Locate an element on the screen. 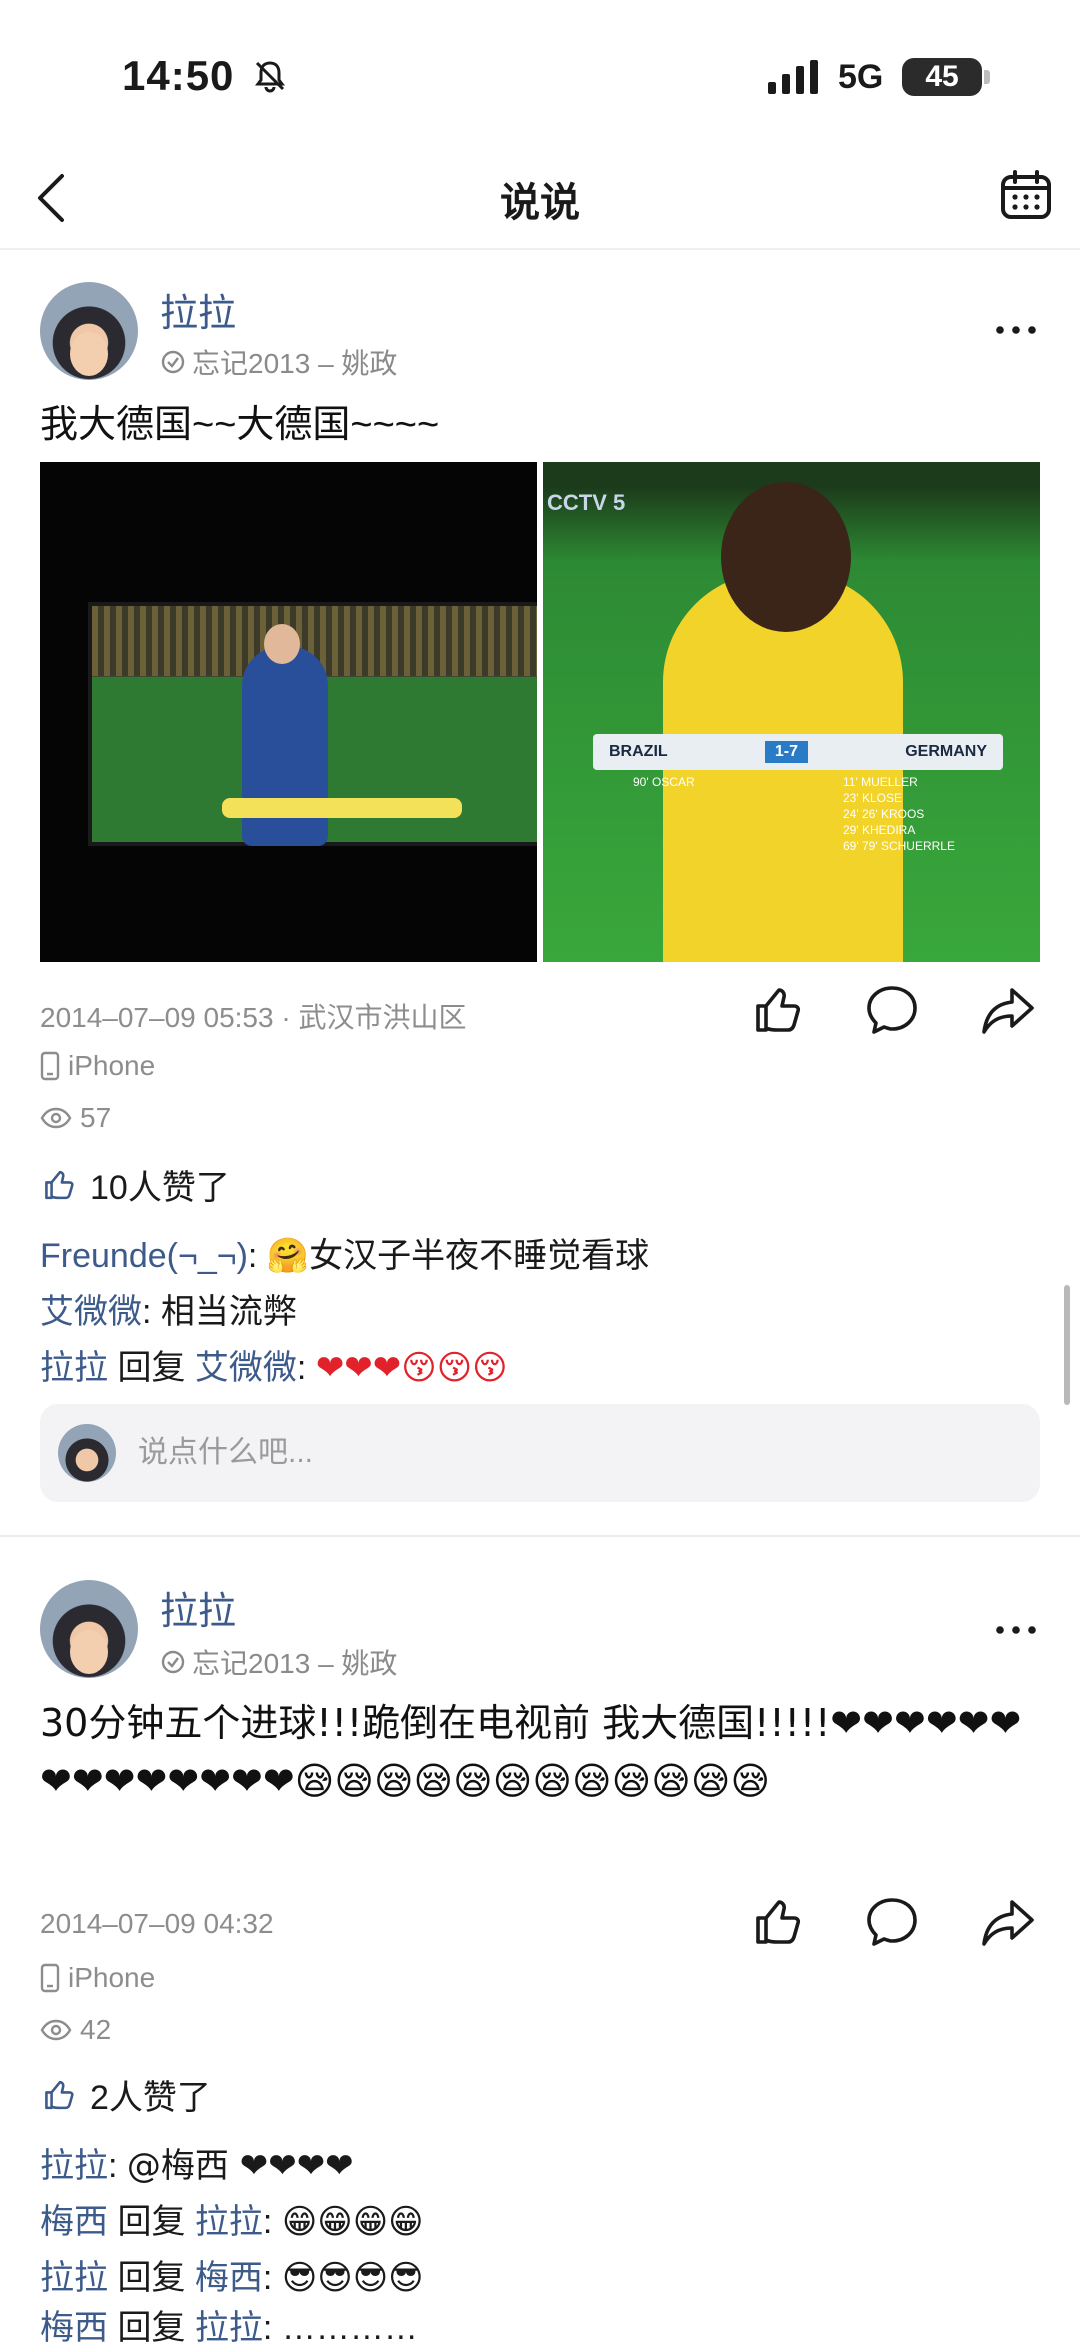  nav-bar: 说说 is located at coordinates (540, 200).